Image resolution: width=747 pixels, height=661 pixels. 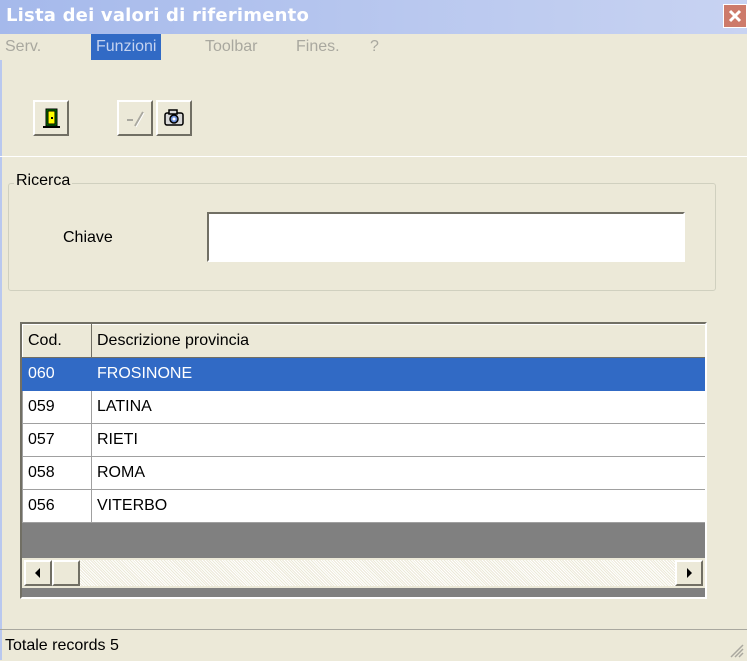 I want to click on title-bar: Lista dei valori di riferimento, so click(x=373, y=17).